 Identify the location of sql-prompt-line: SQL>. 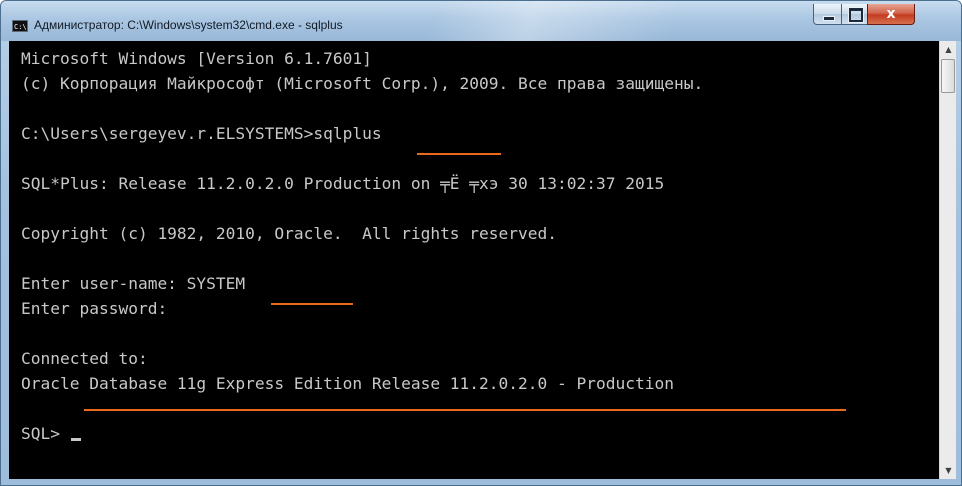
(362, 433).